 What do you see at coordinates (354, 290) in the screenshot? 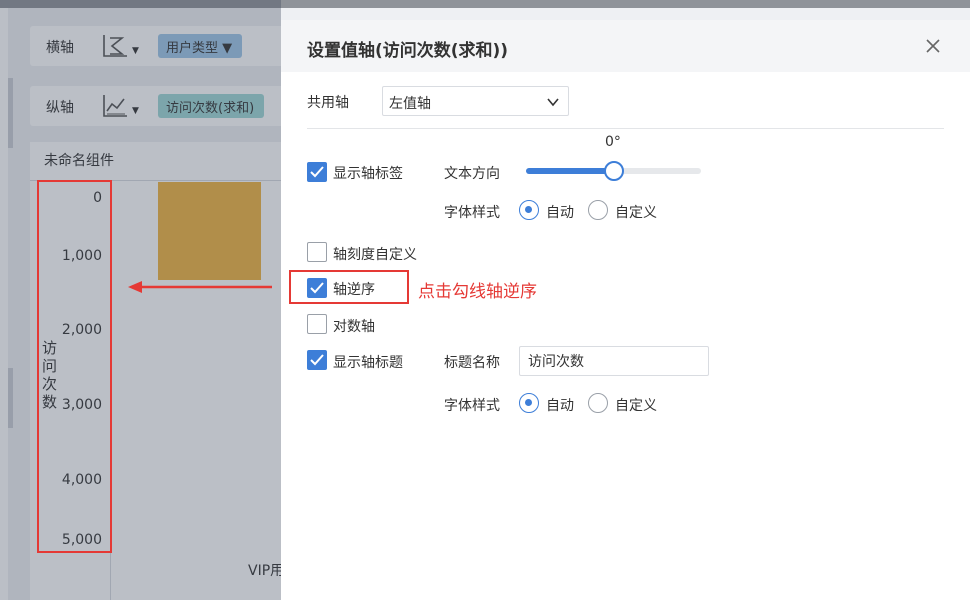
I see `reverse-axis-label: 轴逆序` at bounding box center [354, 290].